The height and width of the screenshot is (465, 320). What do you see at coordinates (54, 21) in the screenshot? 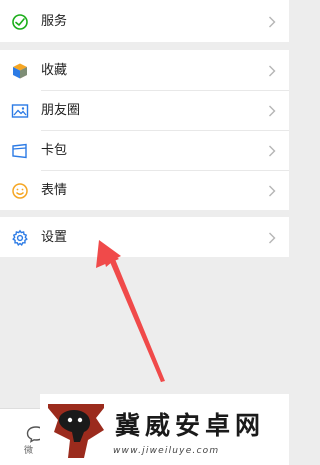
I see `menu-label: 服务` at bounding box center [54, 21].